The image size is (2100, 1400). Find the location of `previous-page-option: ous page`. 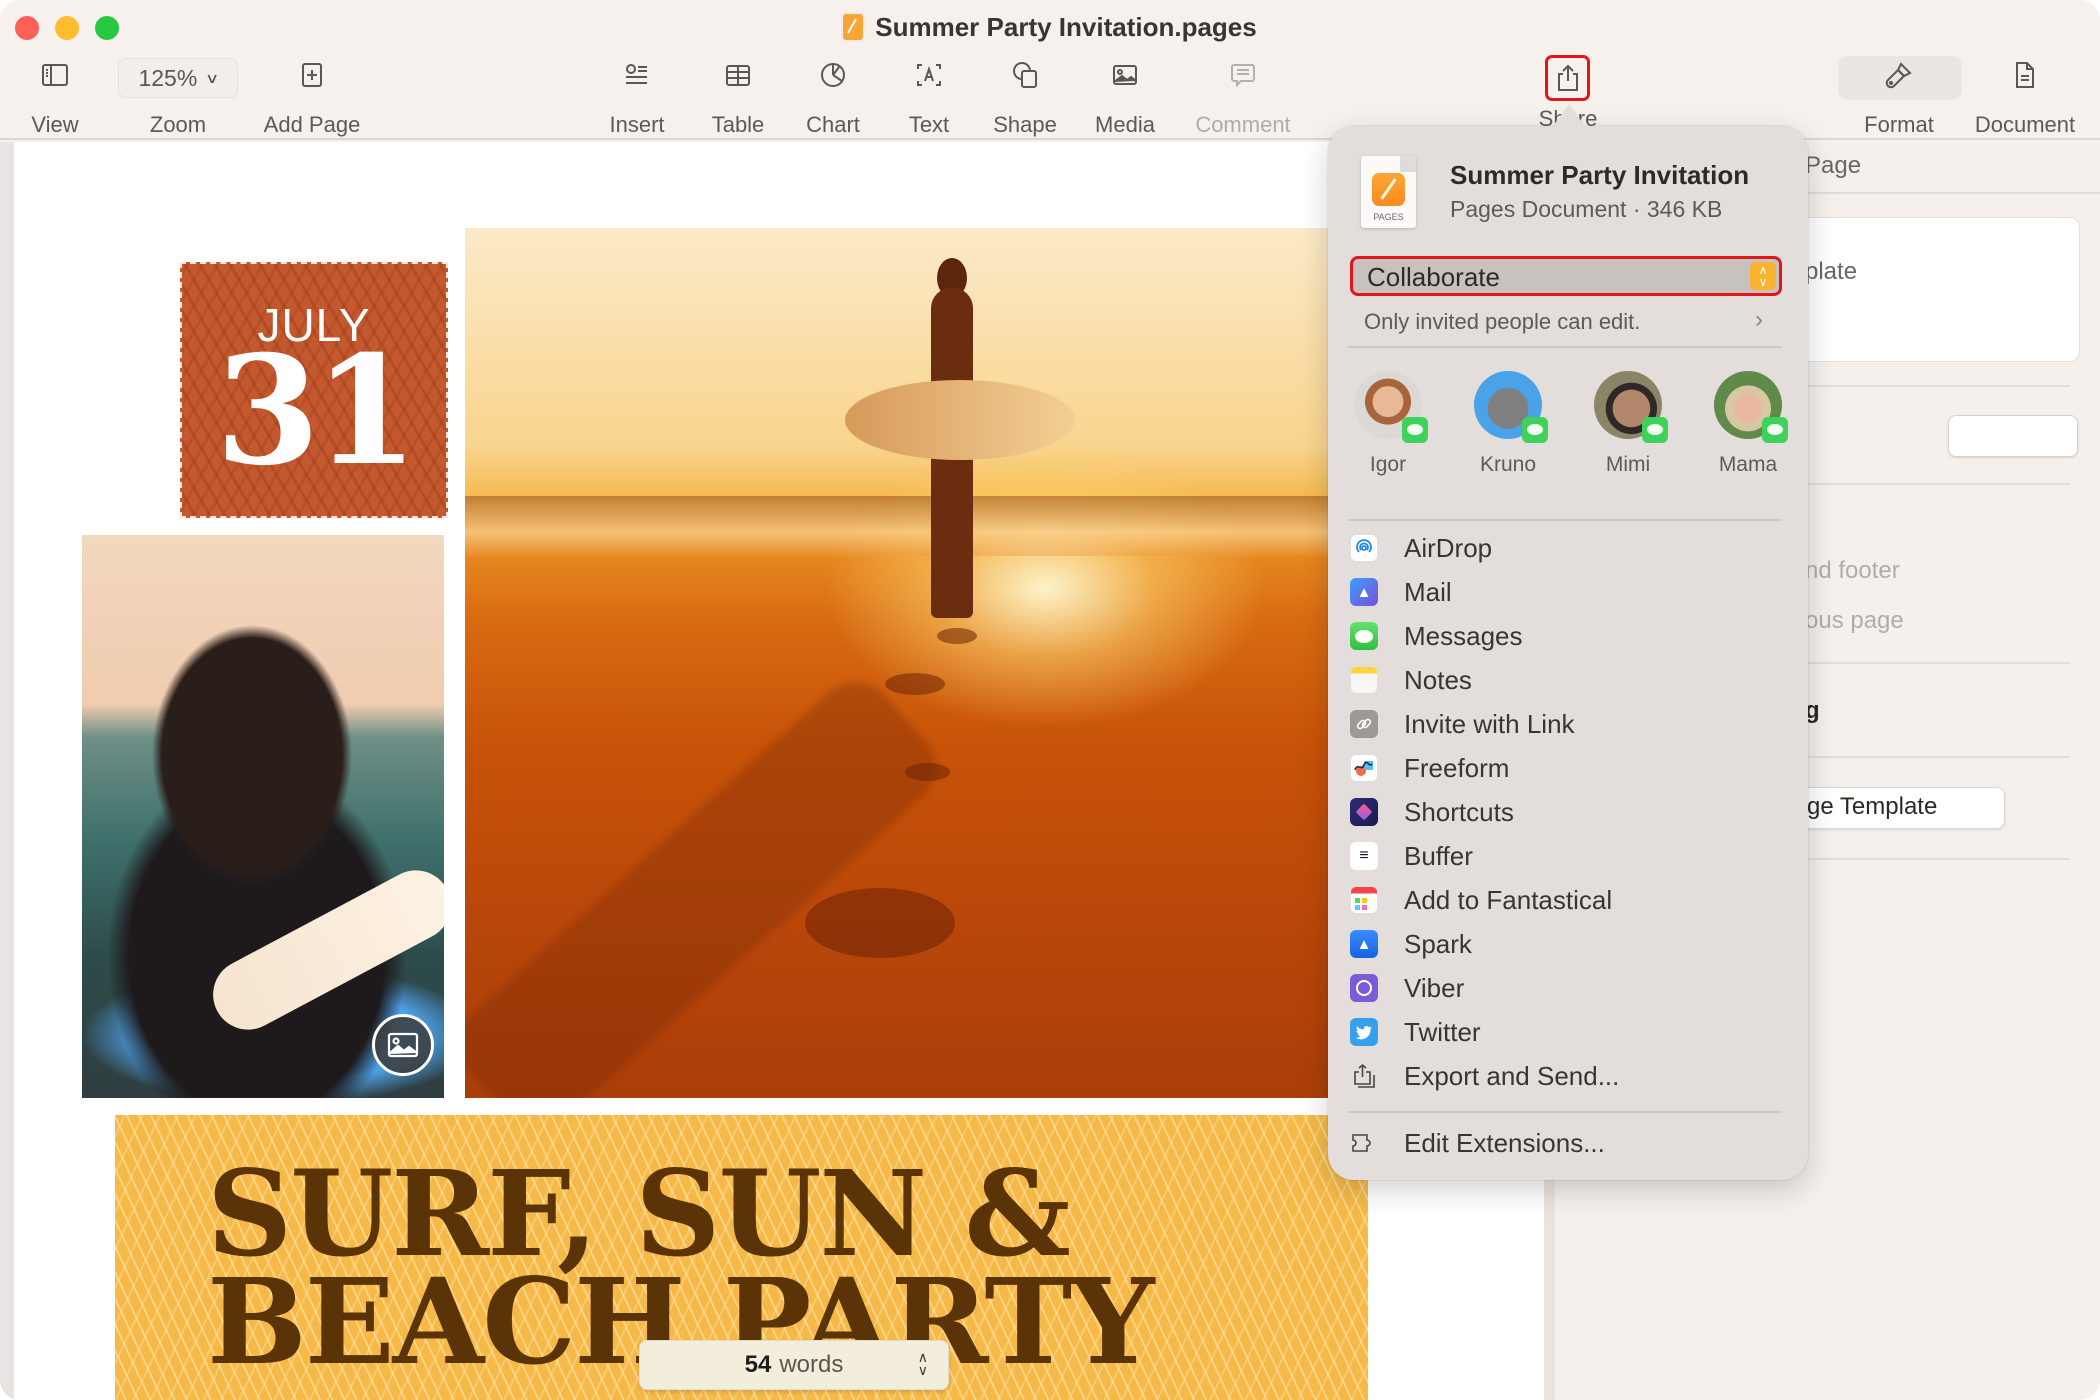

previous-page-option: ous page is located at coordinates (1854, 621).